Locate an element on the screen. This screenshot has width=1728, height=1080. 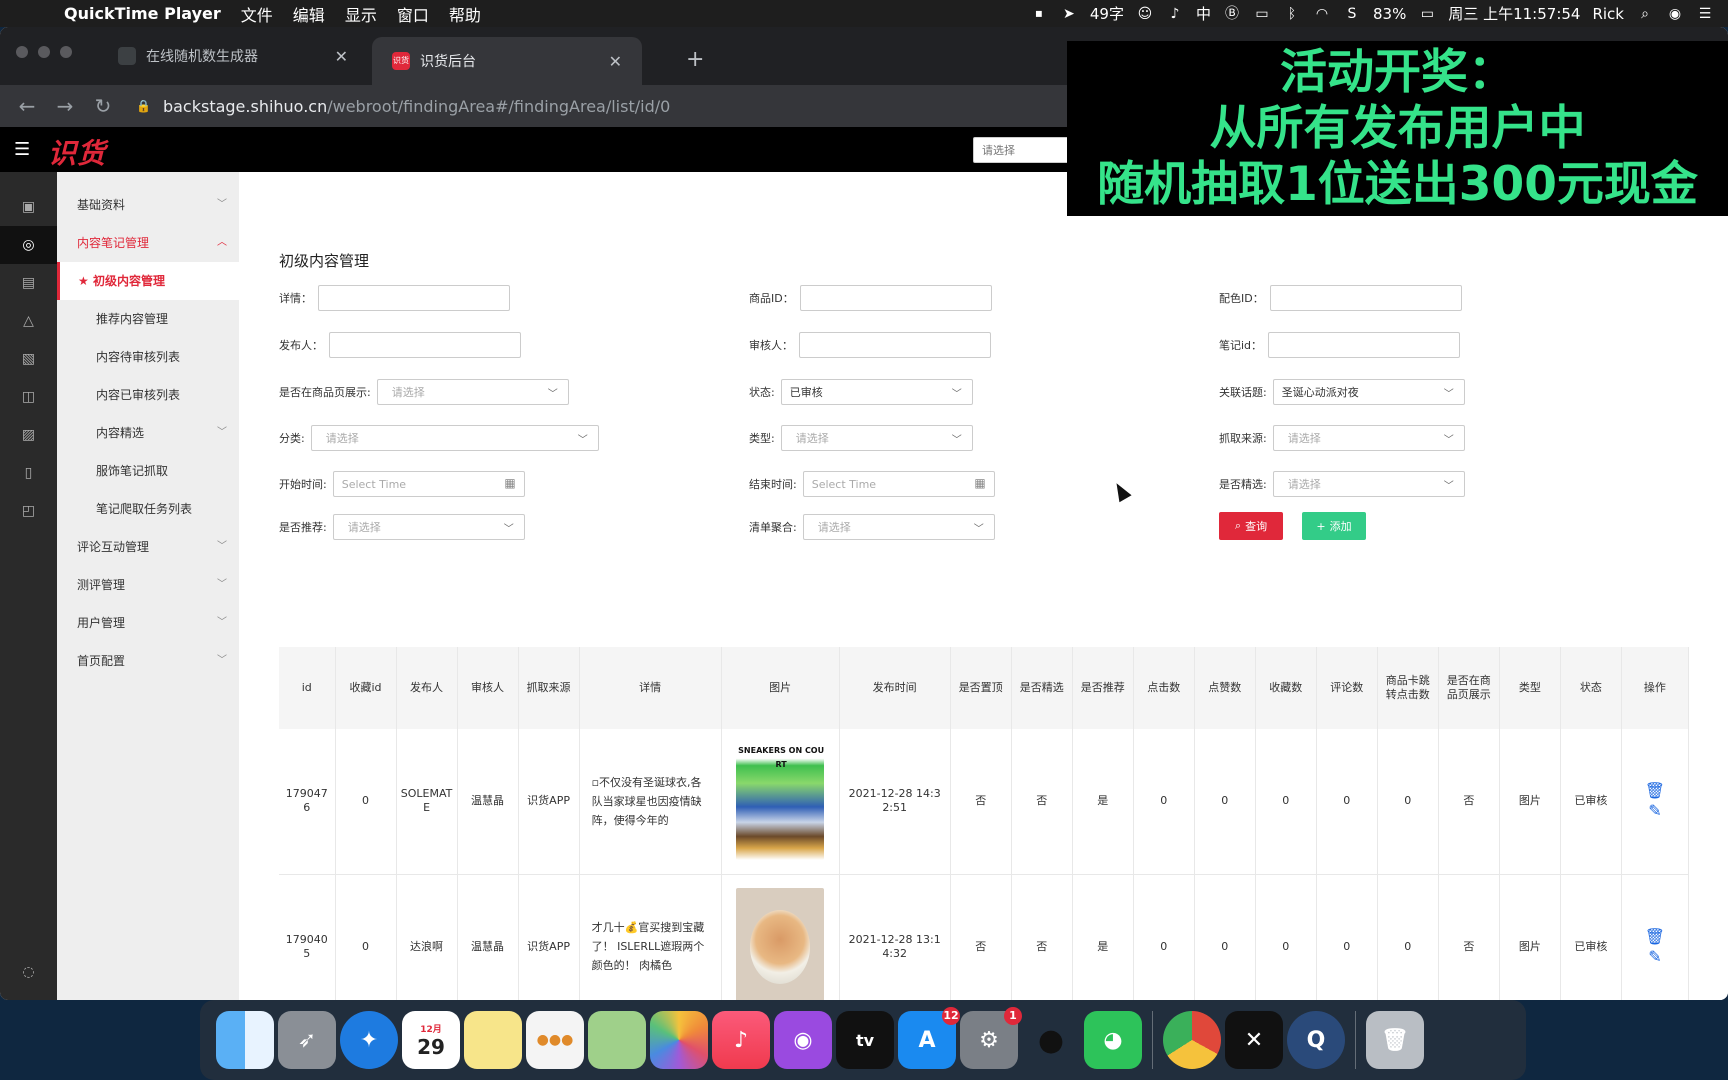
safari-icon: ✦ is located at coordinates (369, 1040).